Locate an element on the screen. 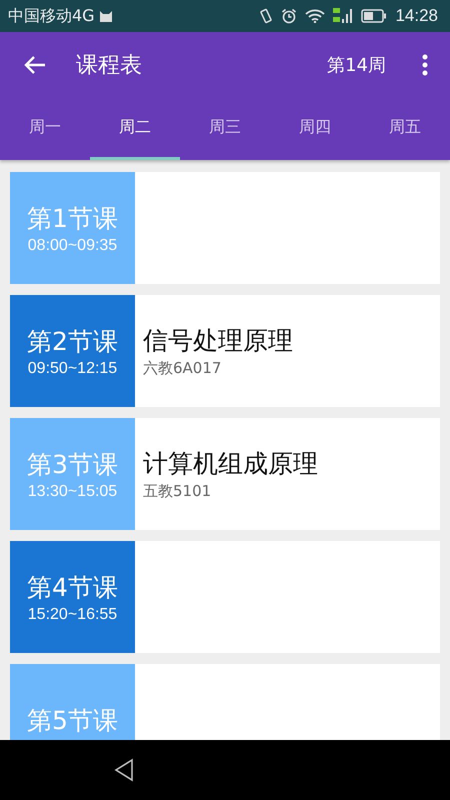 This screenshot has width=450, height=800. day-tab: 周四 is located at coordinates (315, 129).